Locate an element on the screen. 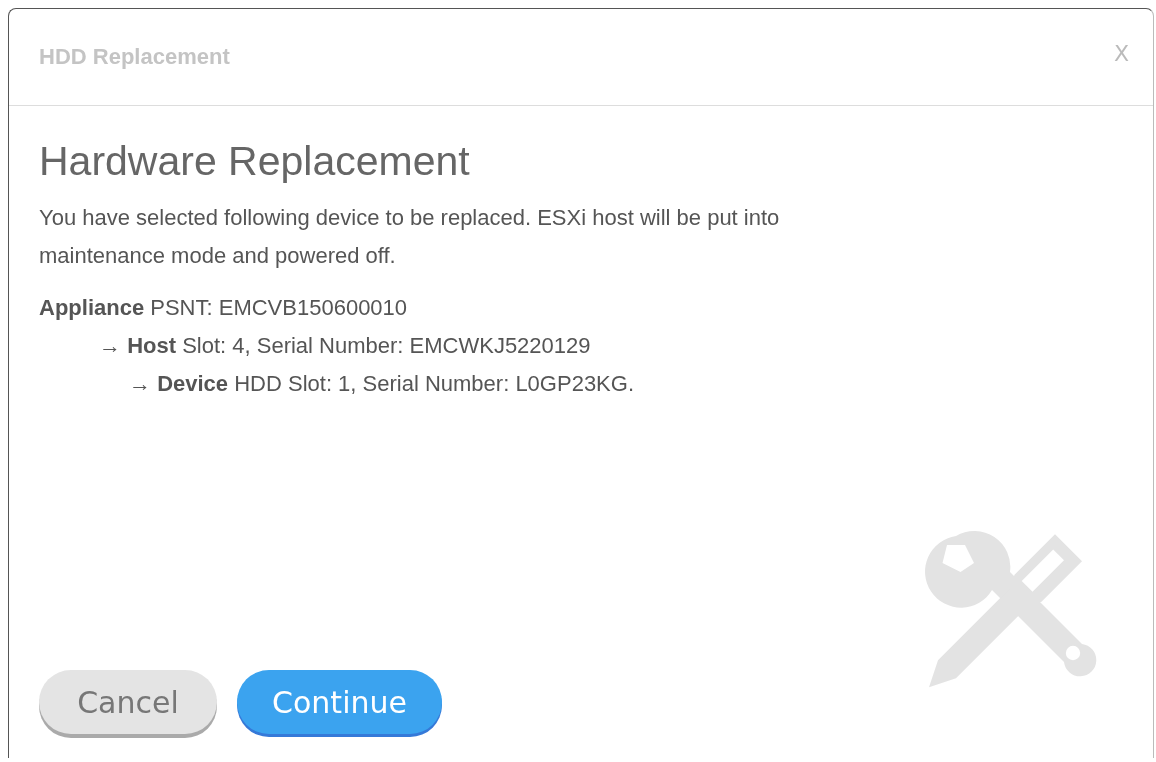 The image size is (1156, 762). dialog-title: HDD Replacement is located at coordinates (134, 57).